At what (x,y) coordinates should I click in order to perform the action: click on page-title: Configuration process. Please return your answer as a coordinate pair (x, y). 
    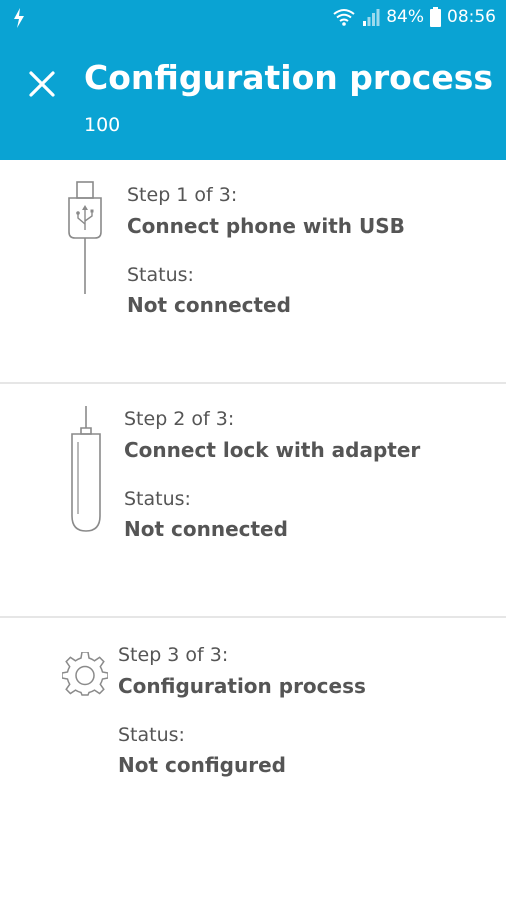
    Looking at the image, I should click on (289, 77).